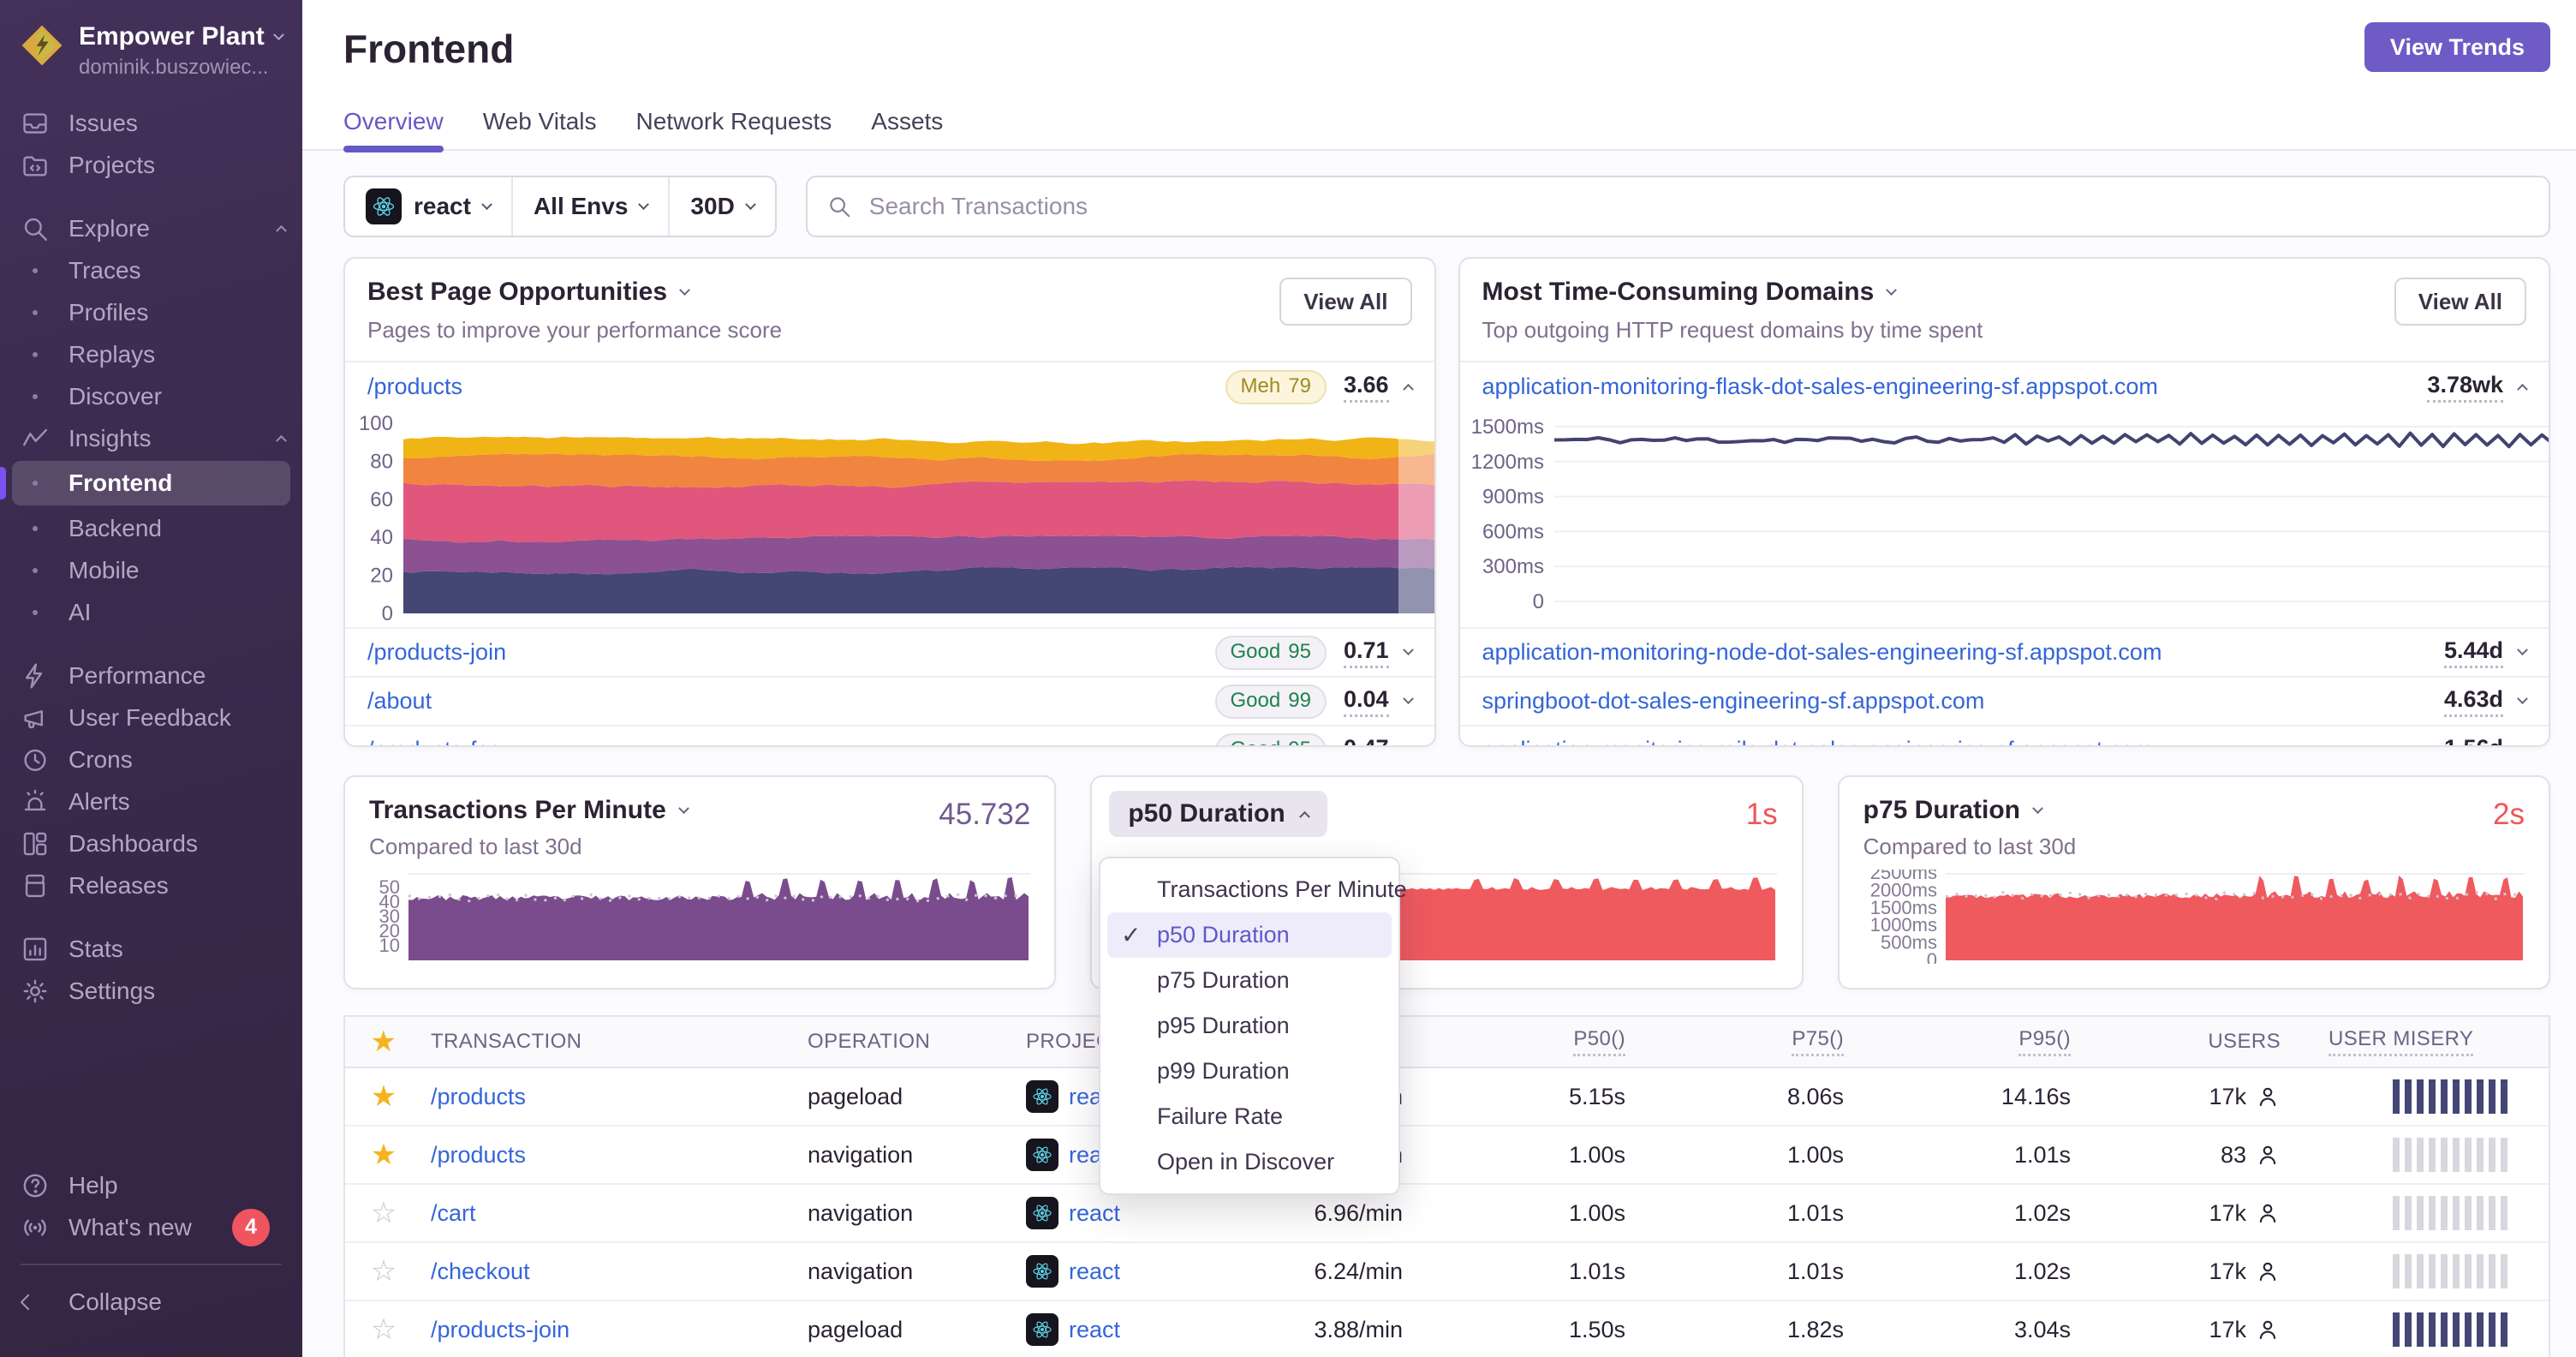 Image resolution: width=2576 pixels, height=1357 pixels. I want to click on p50-metric-dropdown-trigger: p50 Duration, so click(1218, 814).